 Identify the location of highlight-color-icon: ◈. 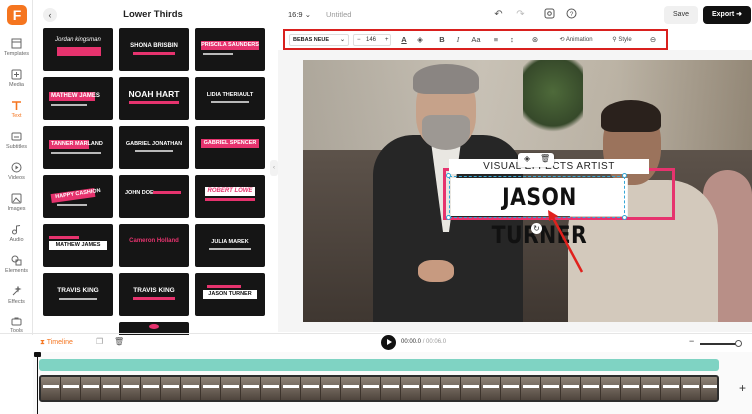
(420, 40).